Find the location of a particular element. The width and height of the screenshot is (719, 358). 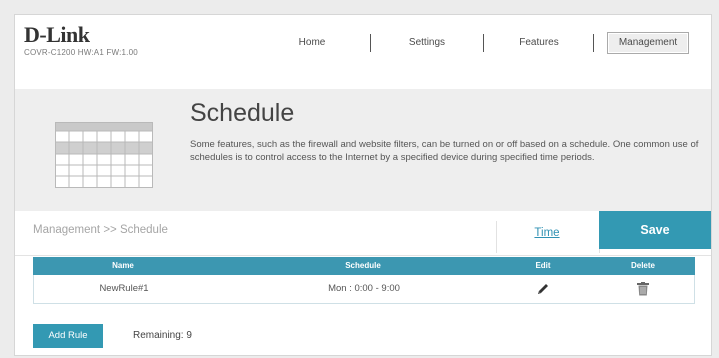

save-button: Save is located at coordinates (655, 230).